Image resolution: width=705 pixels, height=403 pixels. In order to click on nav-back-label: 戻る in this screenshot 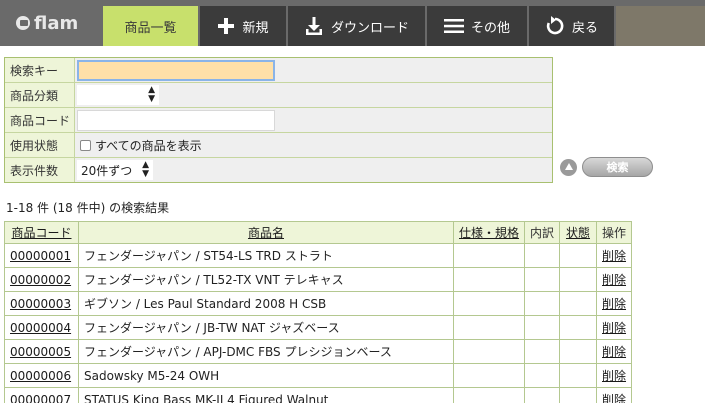, I will do `click(584, 28)`.